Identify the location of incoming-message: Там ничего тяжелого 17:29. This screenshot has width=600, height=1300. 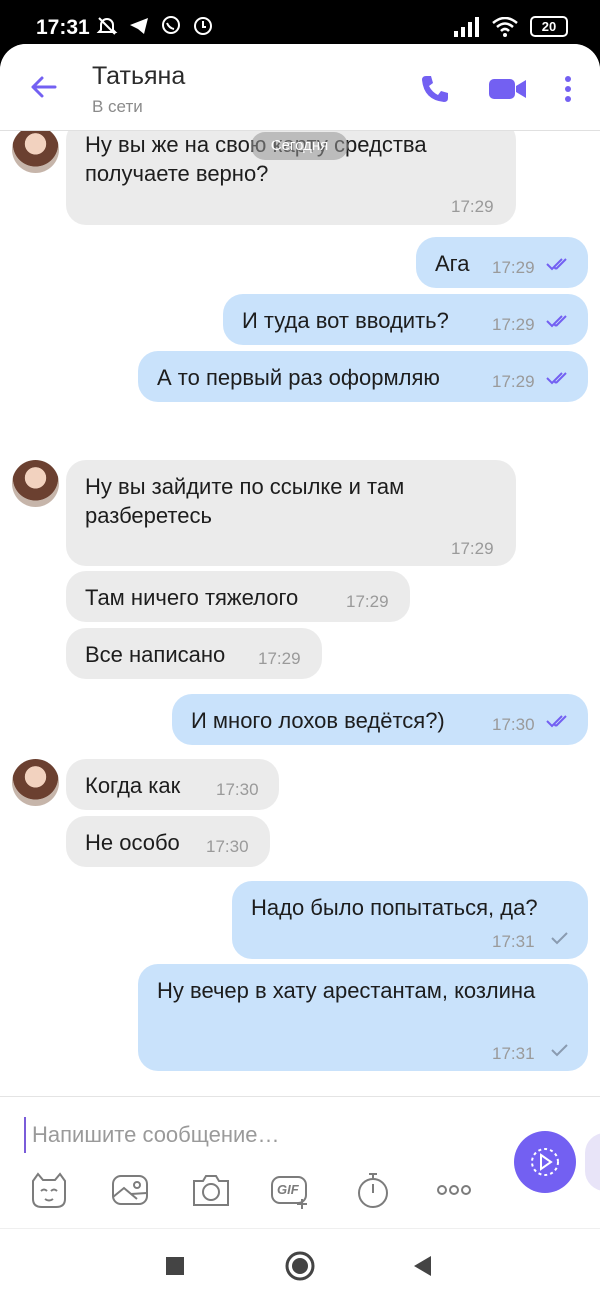
(238, 596).